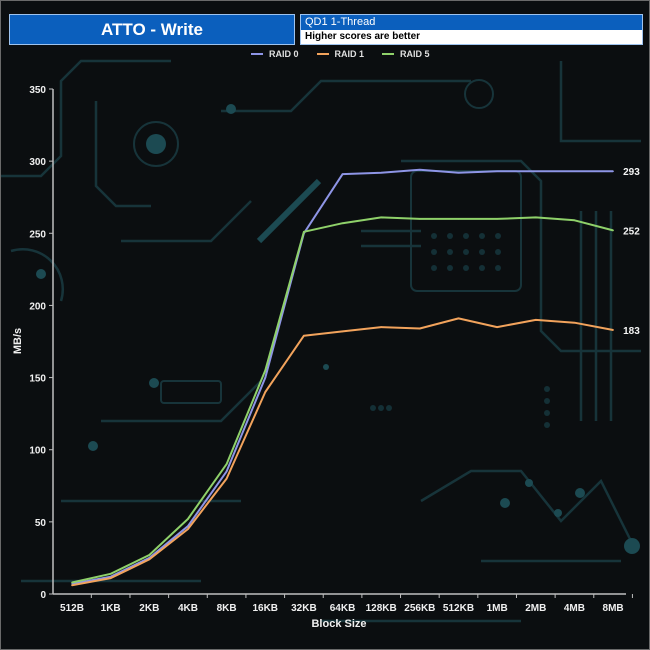 The width and height of the screenshot is (650, 650). I want to click on y-tick-label: 350, so click(37, 90).